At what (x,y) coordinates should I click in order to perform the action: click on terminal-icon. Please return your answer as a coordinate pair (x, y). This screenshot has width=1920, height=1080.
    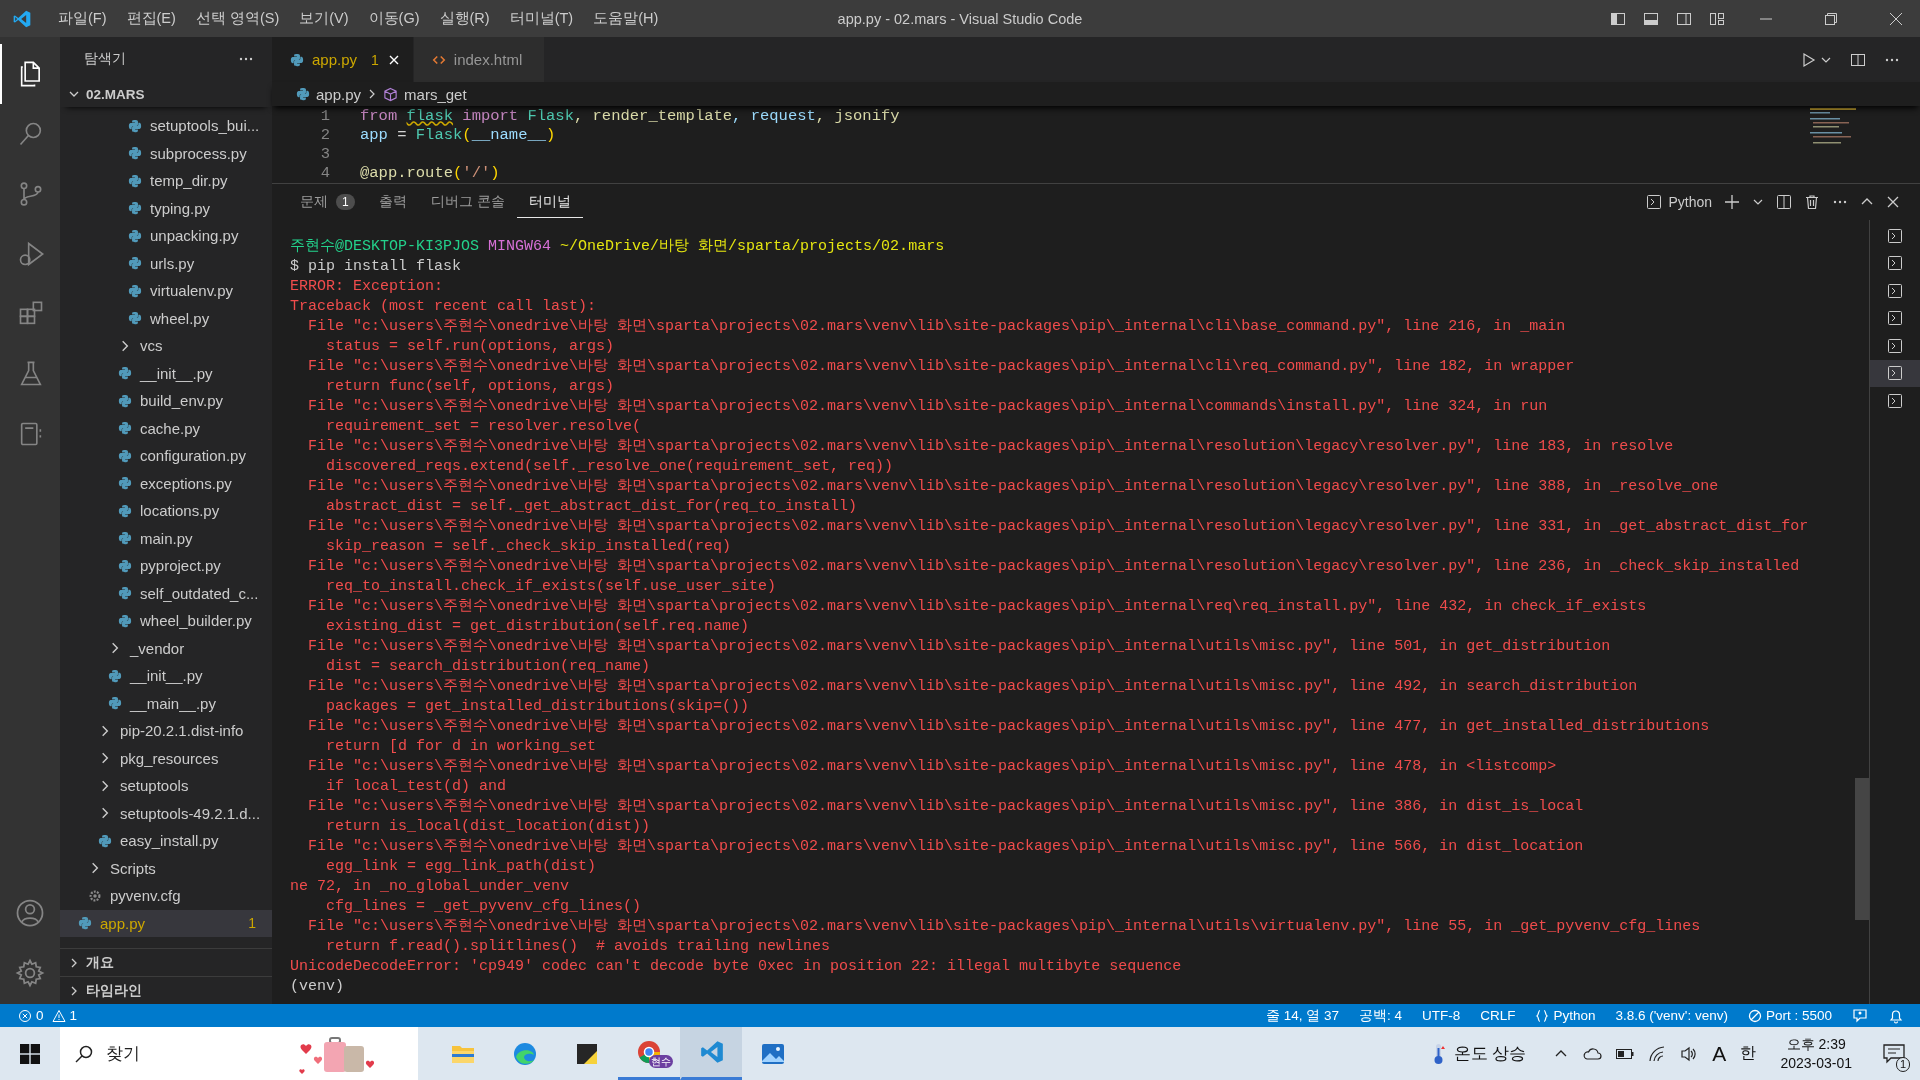
    Looking at the image, I should click on (1895, 373).